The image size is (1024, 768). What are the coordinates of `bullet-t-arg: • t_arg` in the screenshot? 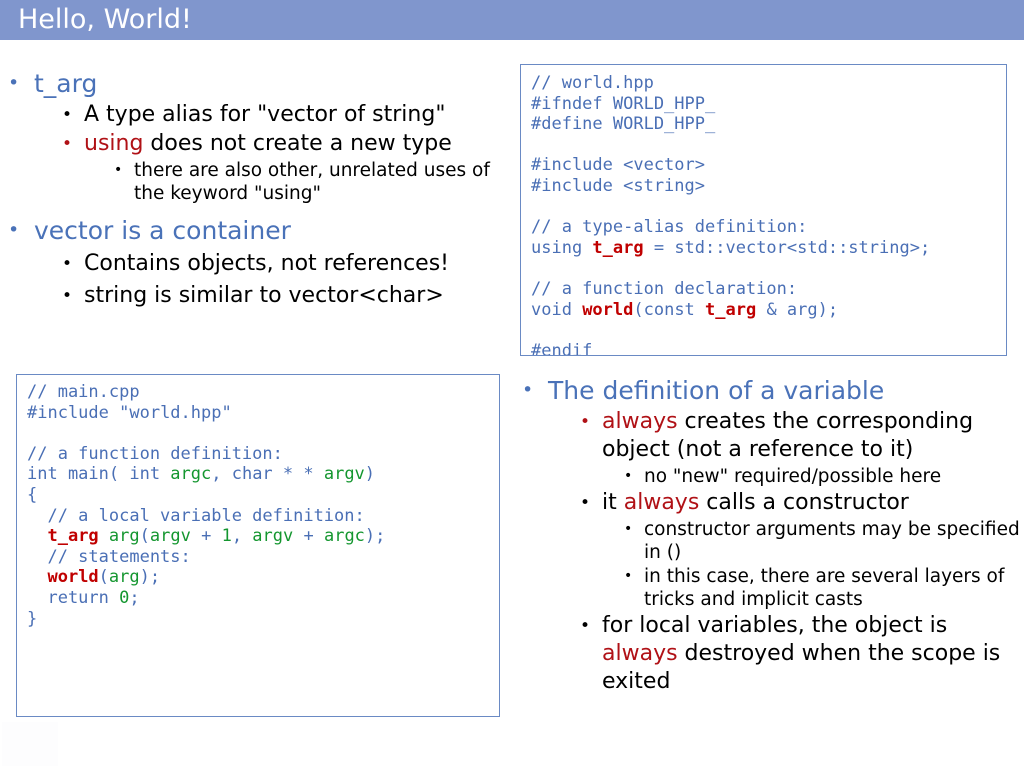 It's located at (250, 83).